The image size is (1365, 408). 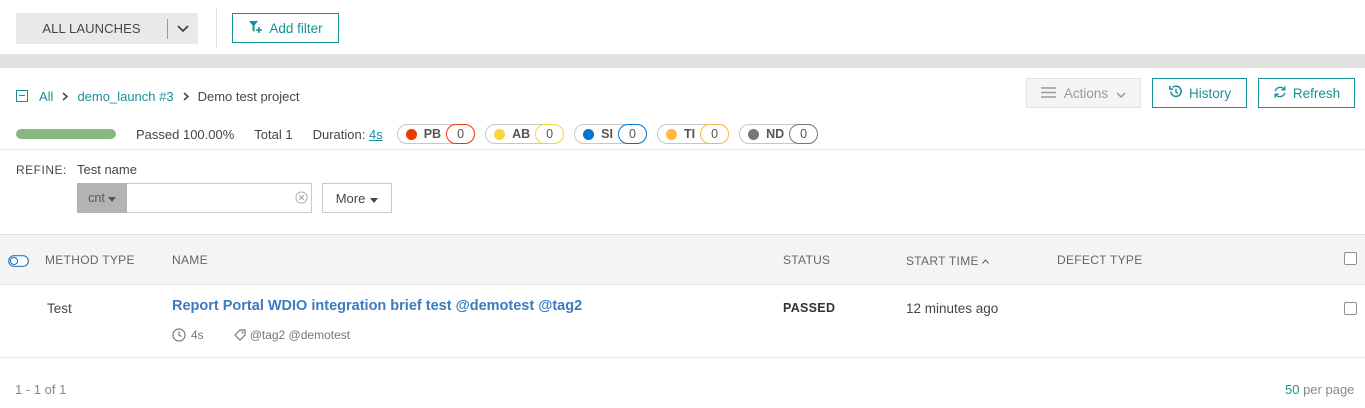 I want to click on actions-button: Actions, so click(x=1083, y=93).